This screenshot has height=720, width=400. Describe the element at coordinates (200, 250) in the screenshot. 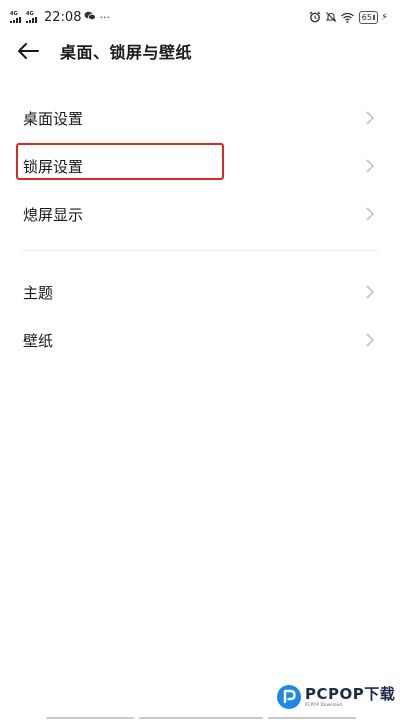

I see `section-divider` at that location.